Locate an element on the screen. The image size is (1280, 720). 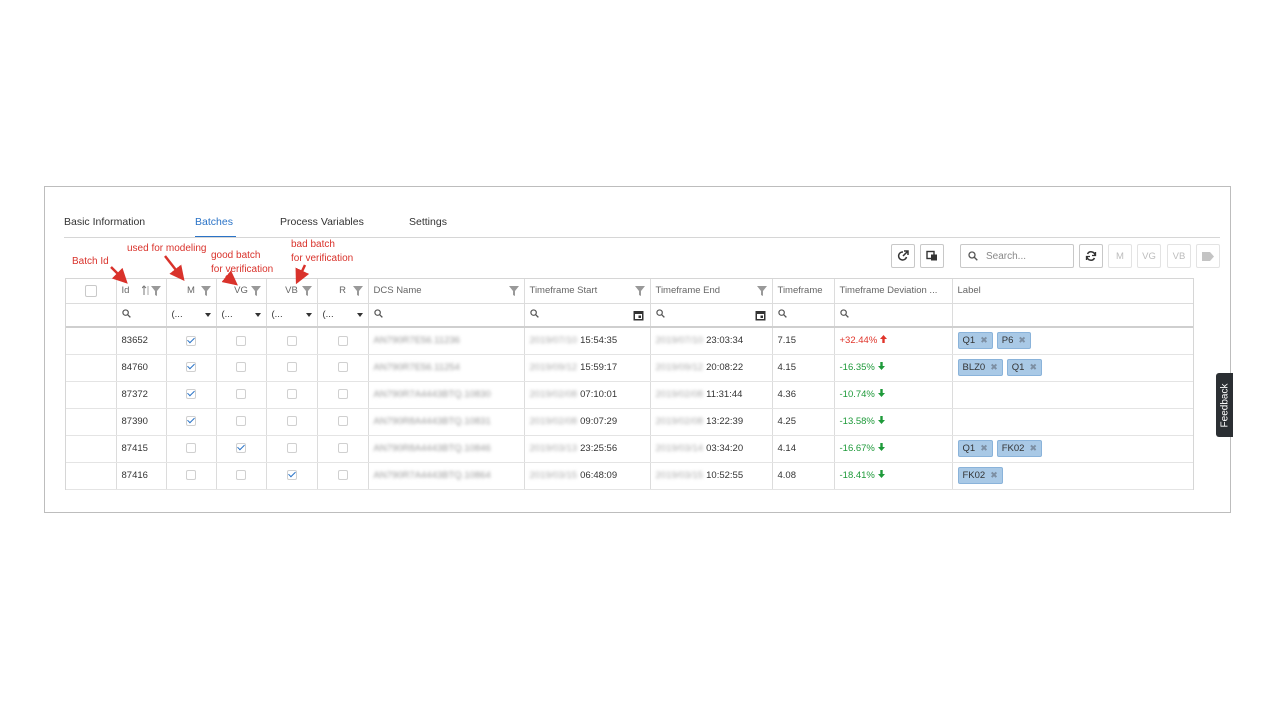
refresh-button is located at coordinates (1091, 256).